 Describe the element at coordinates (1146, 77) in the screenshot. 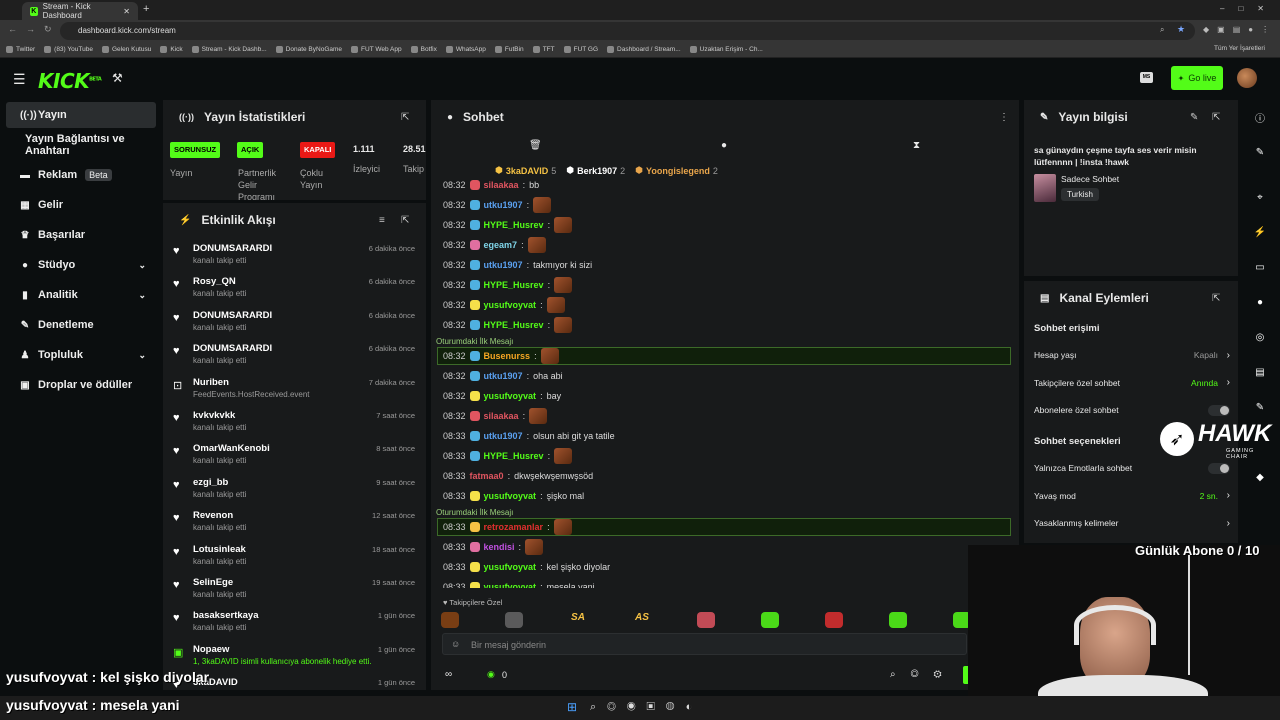

I see `mod-view-icon: MS` at that location.